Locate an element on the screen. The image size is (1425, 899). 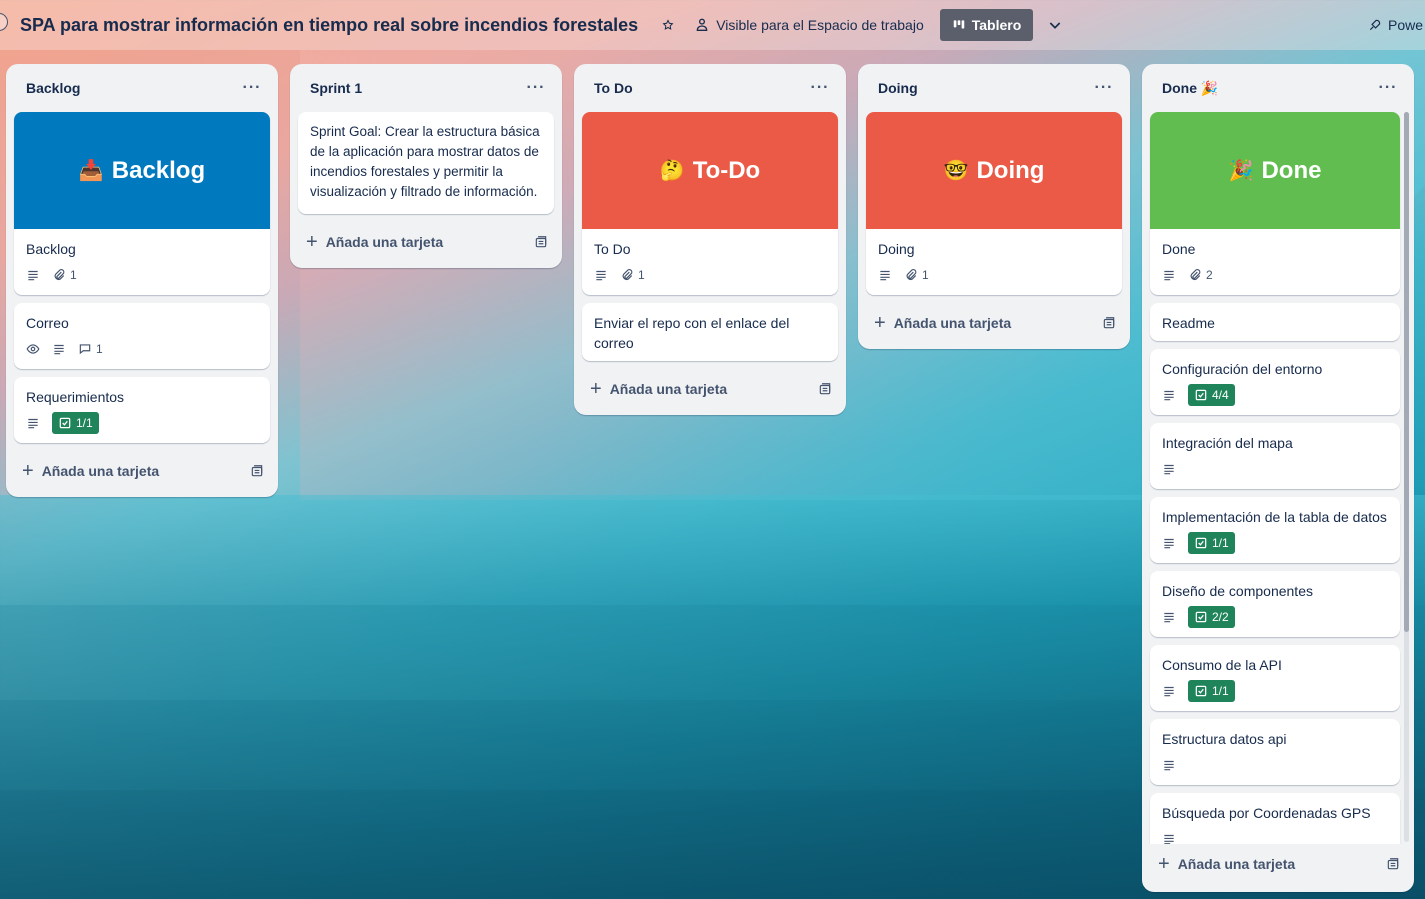
view-switcher-button is located at coordinates (1055, 25).